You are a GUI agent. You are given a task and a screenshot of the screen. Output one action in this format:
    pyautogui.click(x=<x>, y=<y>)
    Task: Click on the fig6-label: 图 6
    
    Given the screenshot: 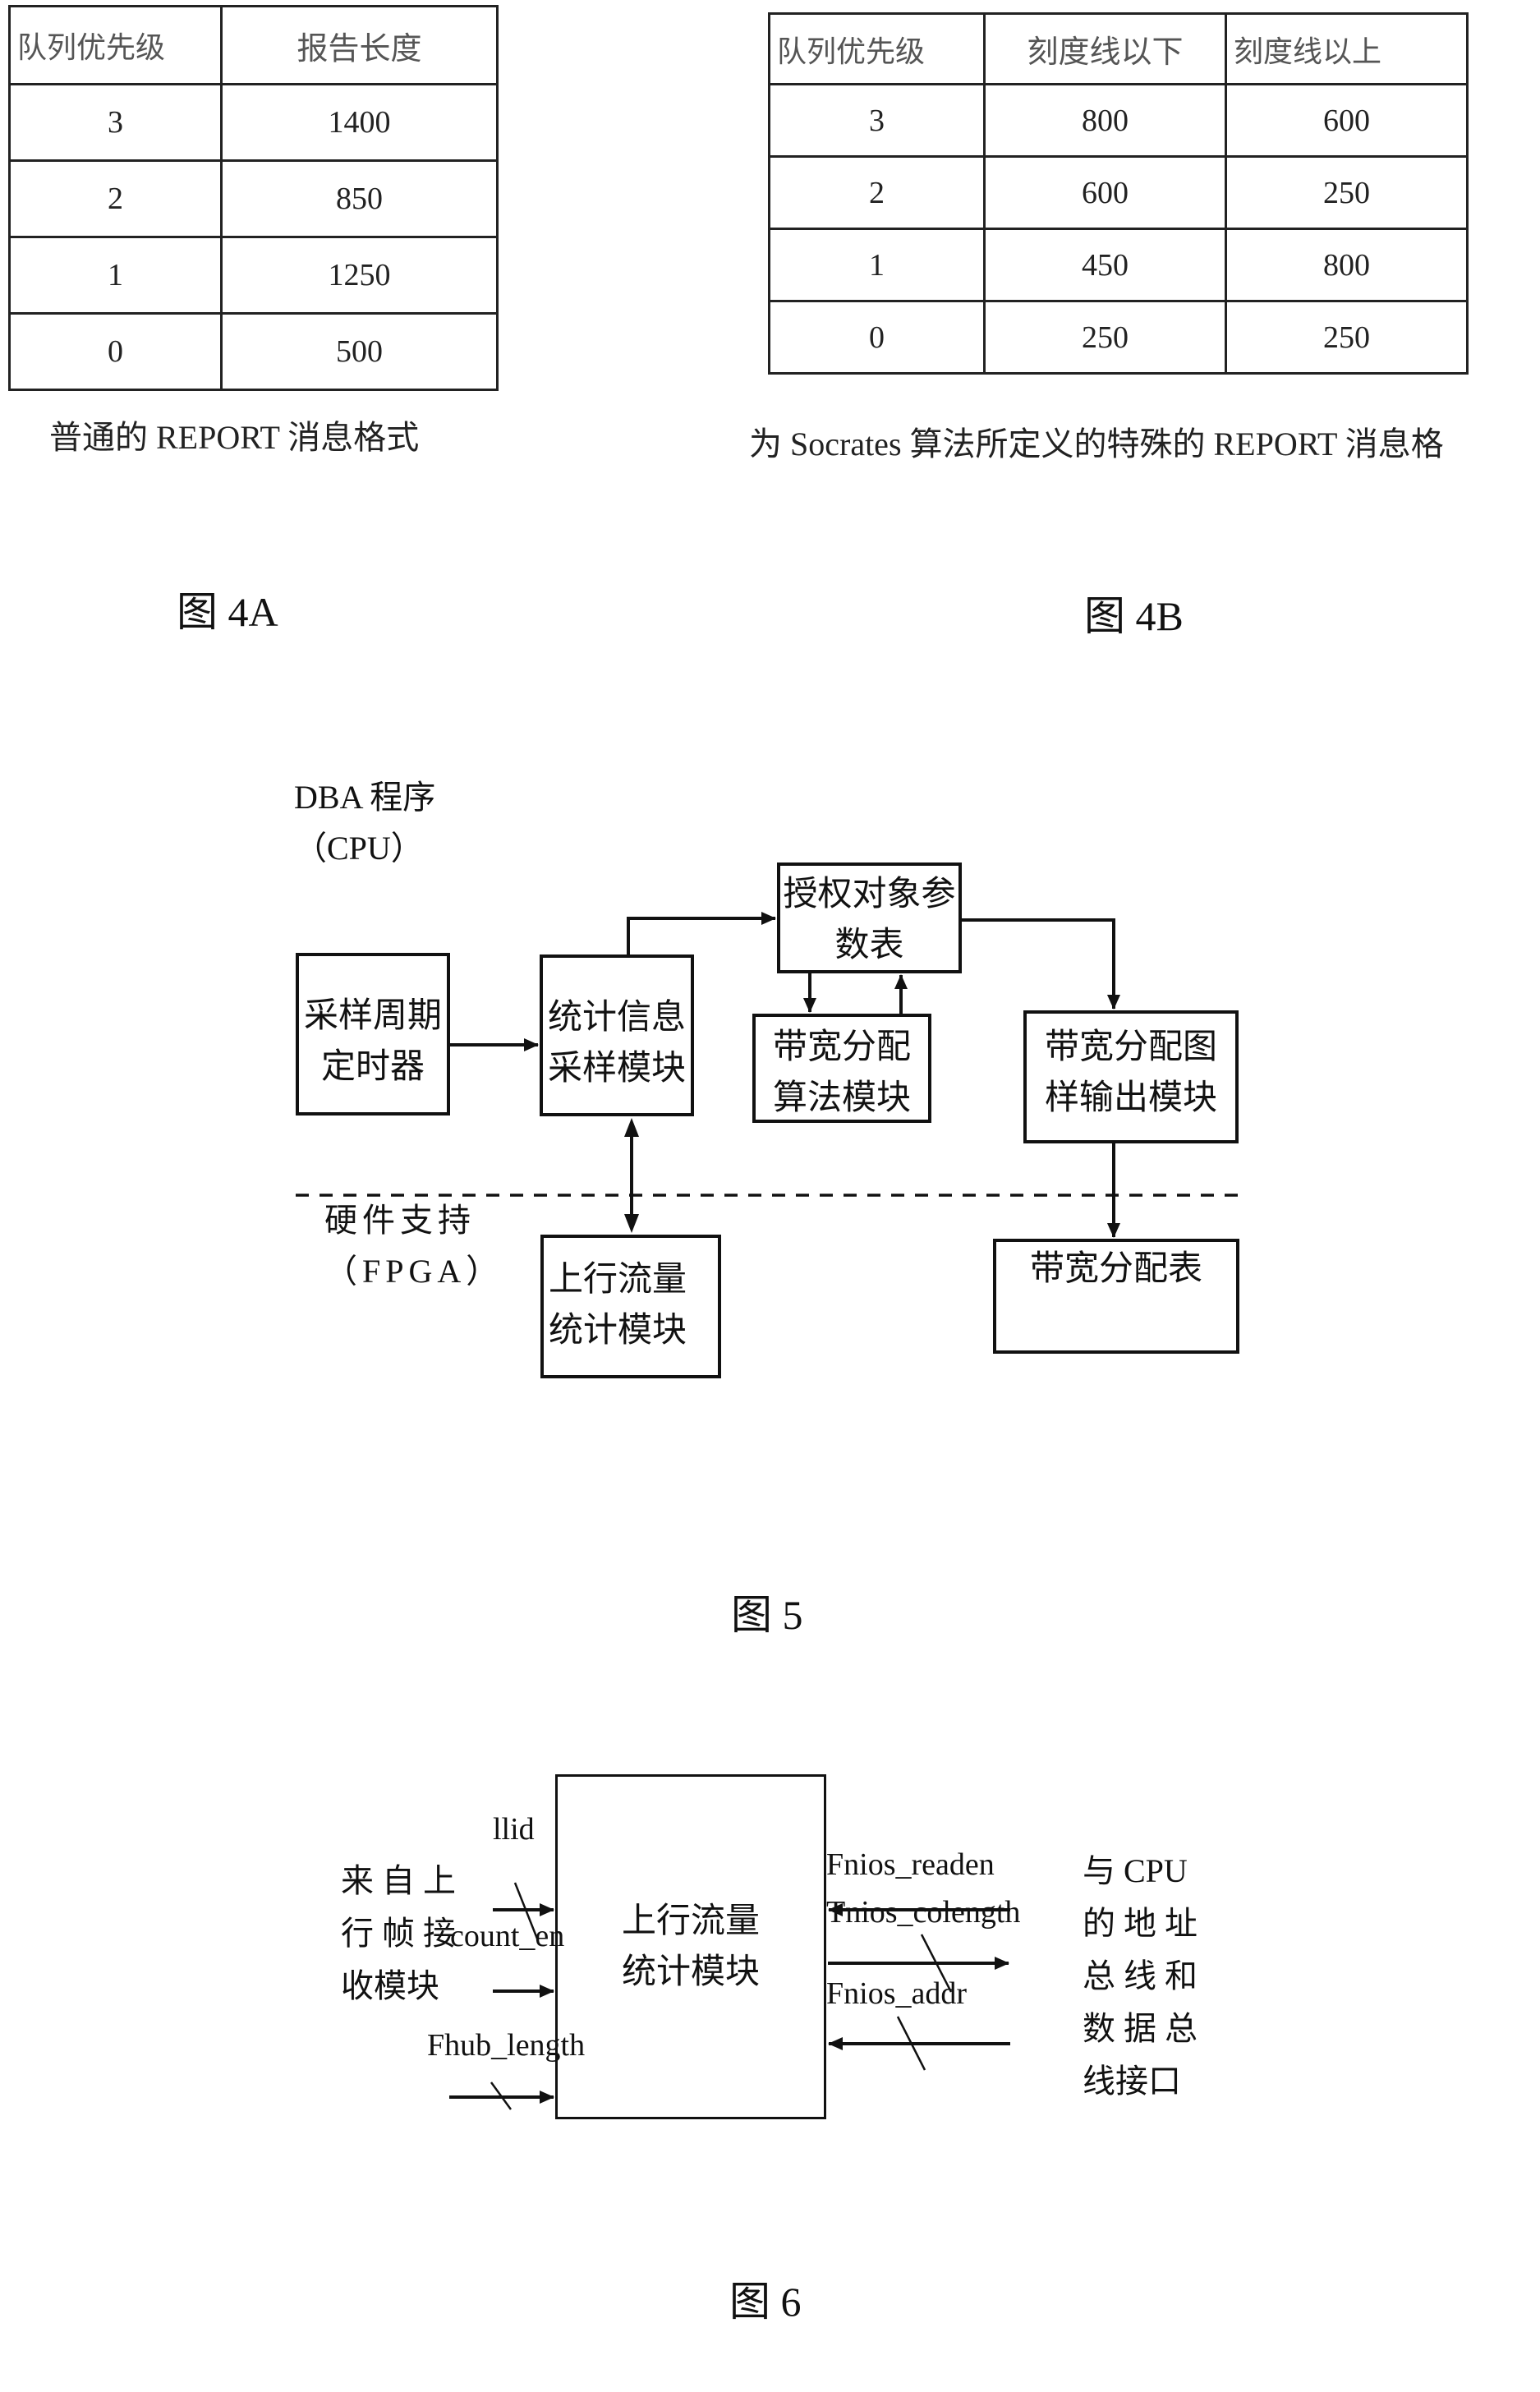 What is the action you would take?
    pyautogui.click(x=765, y=2302)
    